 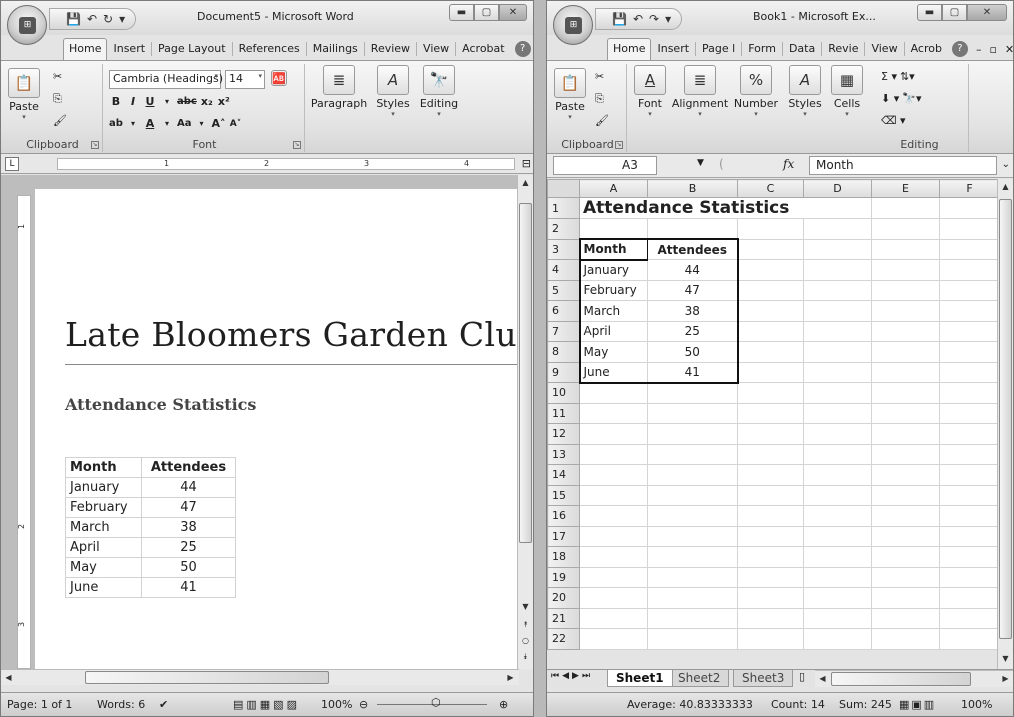 I want to click on horizontal-scrollbar: ◀ ▶, so click(x=914, y=678).